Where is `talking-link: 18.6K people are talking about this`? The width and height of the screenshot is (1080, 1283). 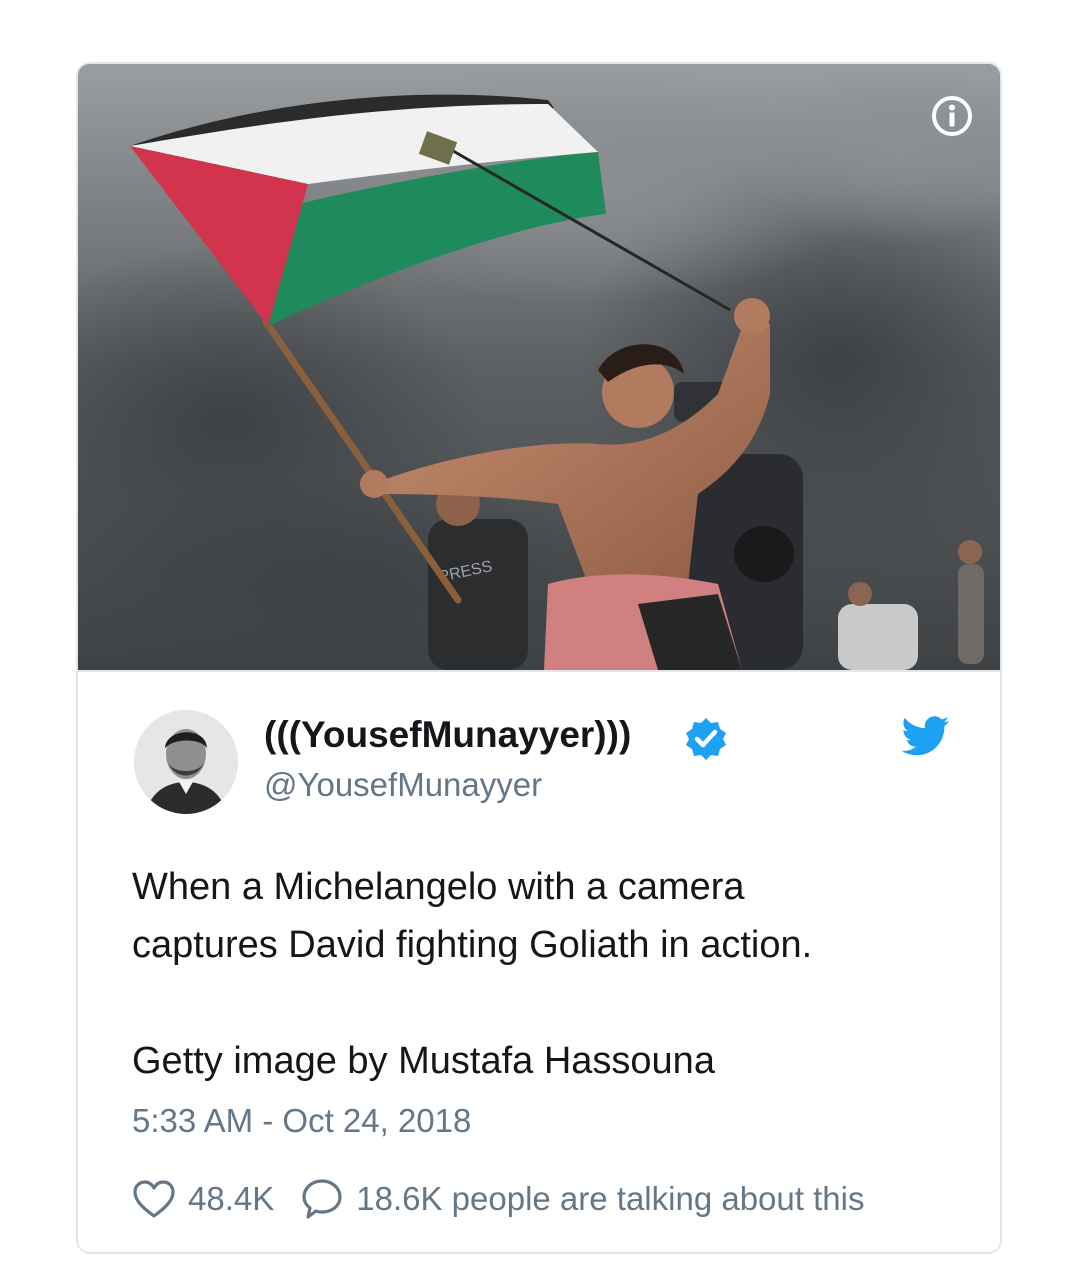
talking-link: 18.6K people are talking about this is located at coordinates (582, 1199).